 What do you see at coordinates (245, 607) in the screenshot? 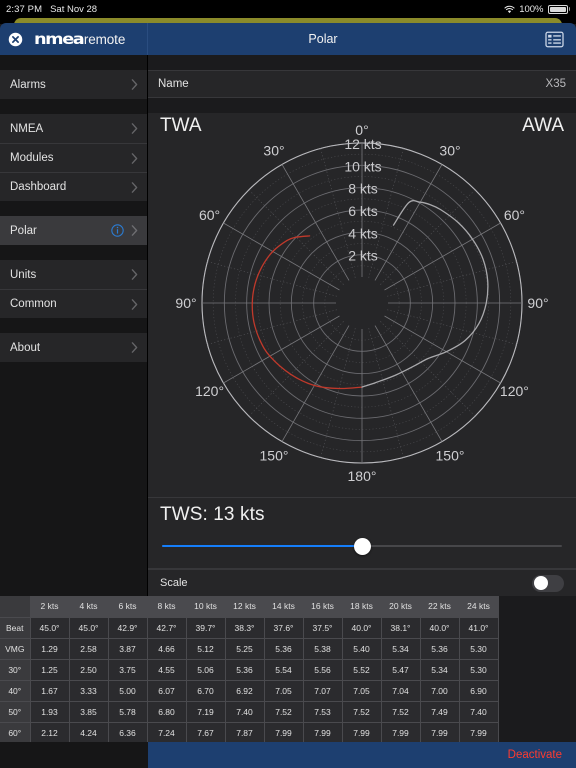
I see `table-col-header: 12 kts` at bounding box center [245, 607].